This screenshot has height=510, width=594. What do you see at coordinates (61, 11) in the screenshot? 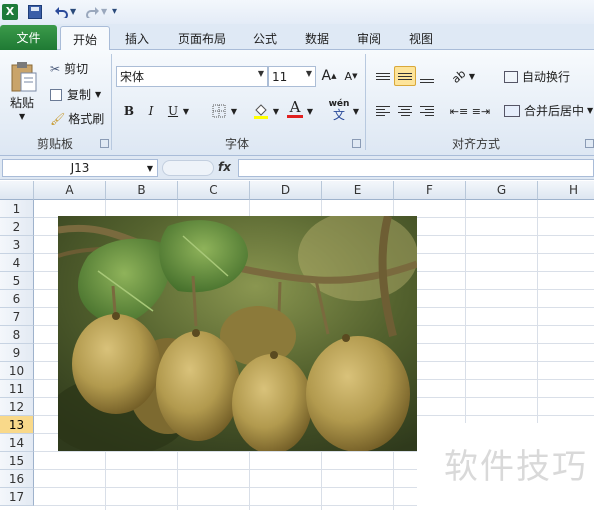
I see `undo-icon` at bounding box center [61, 11].